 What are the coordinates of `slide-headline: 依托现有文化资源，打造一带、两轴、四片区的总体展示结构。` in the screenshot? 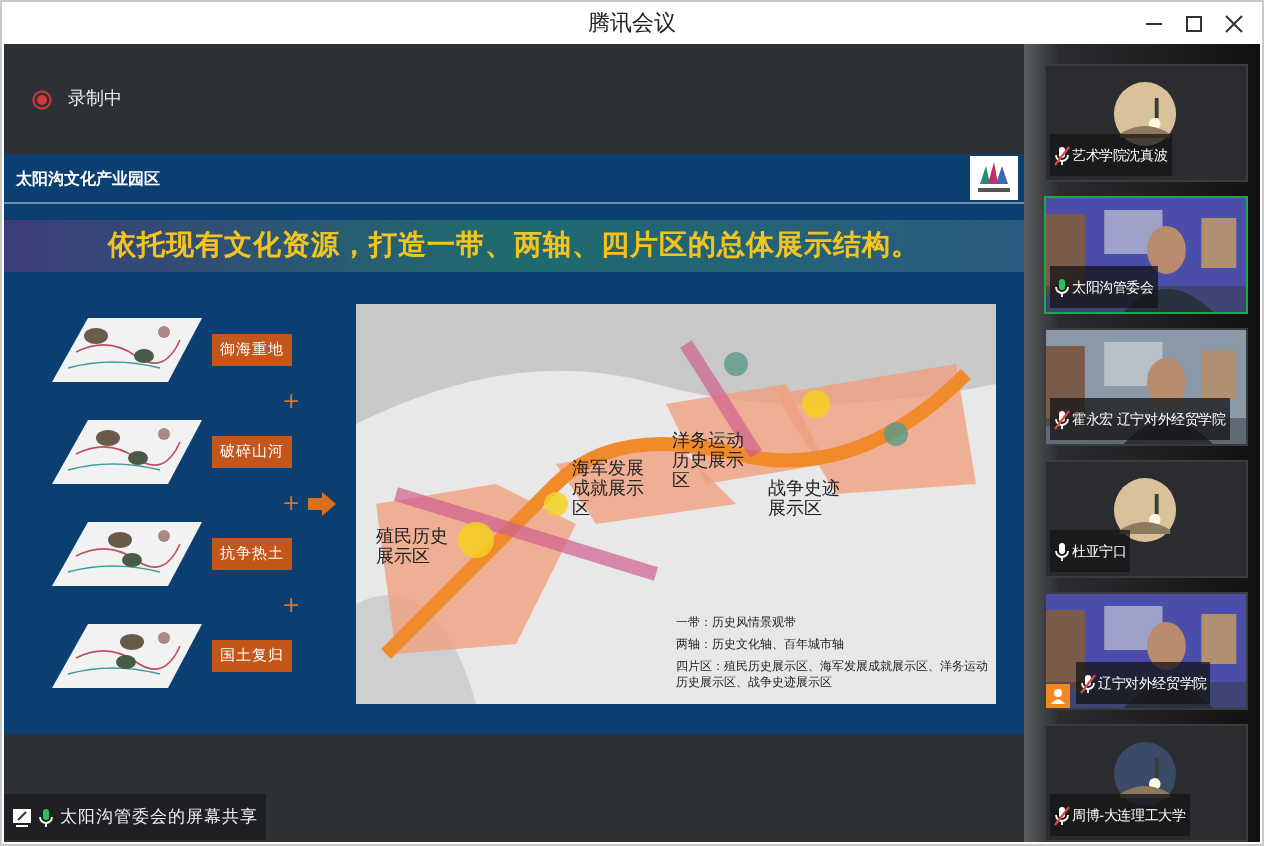 It's located at (514, 246).